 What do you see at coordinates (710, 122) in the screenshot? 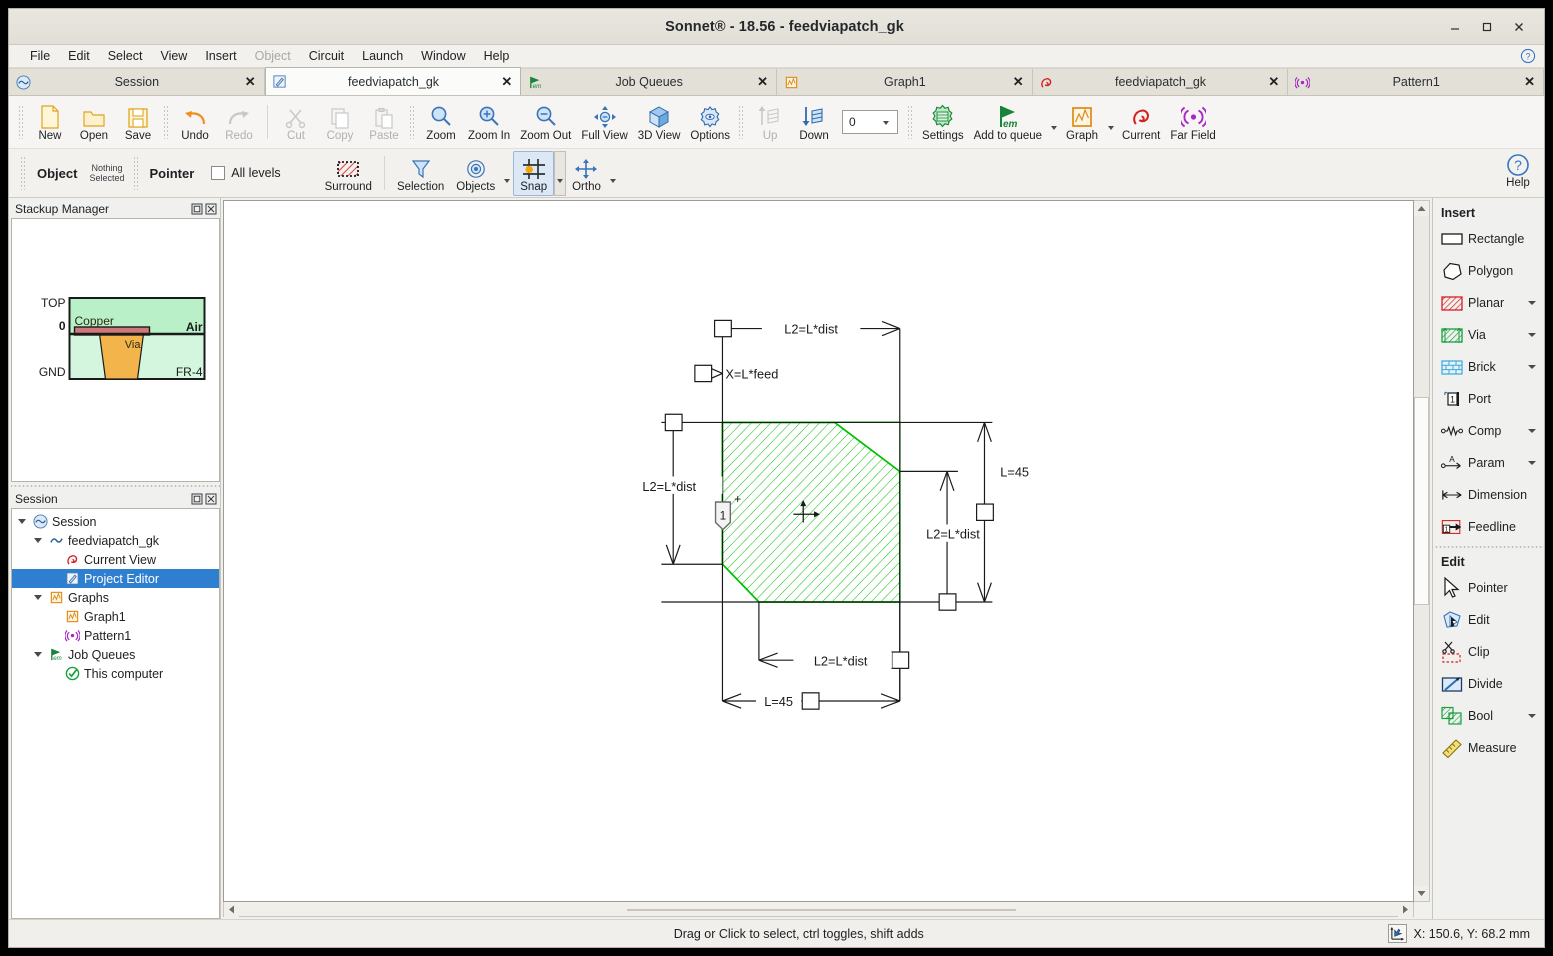
I see `options-button: Options` at bounding box center [710, 122].